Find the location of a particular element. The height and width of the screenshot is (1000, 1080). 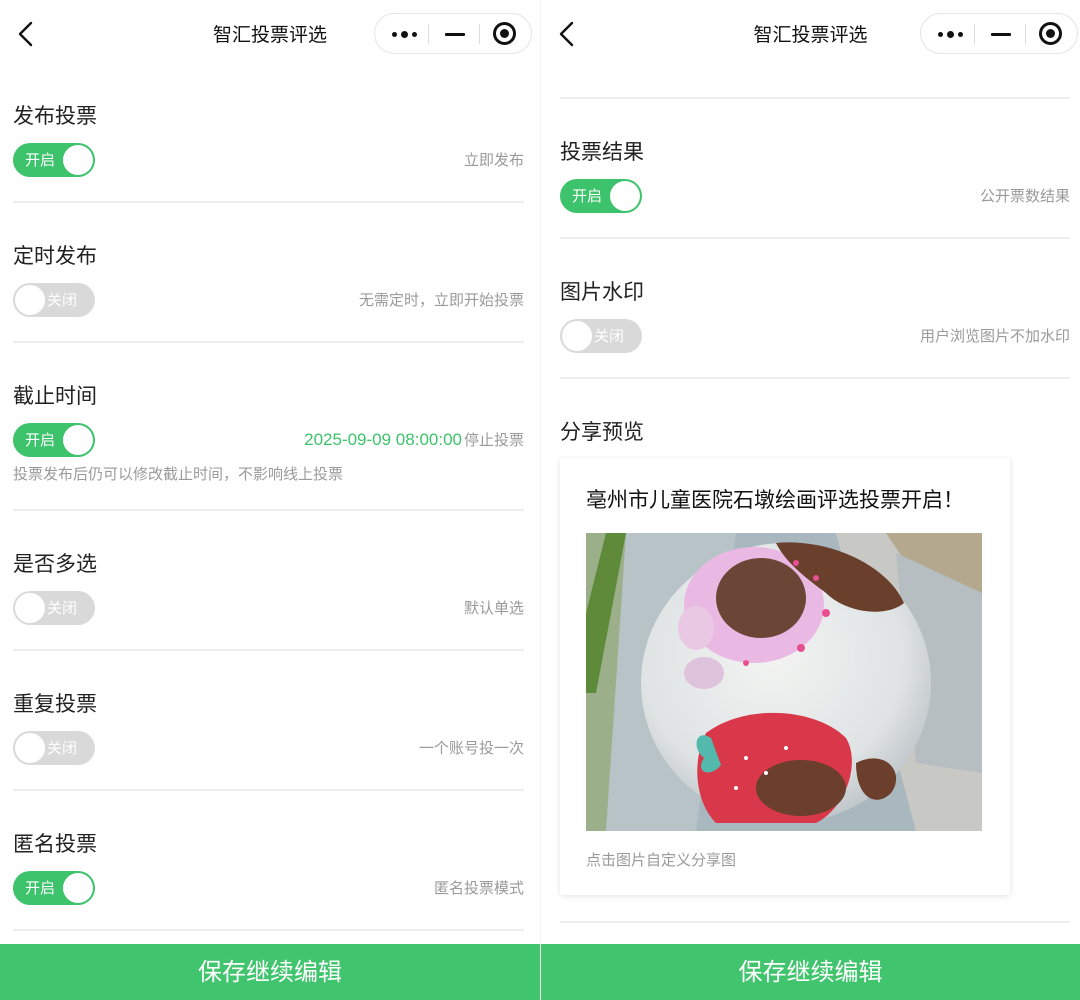

share-cover-image is located at coordinates (784, 682).